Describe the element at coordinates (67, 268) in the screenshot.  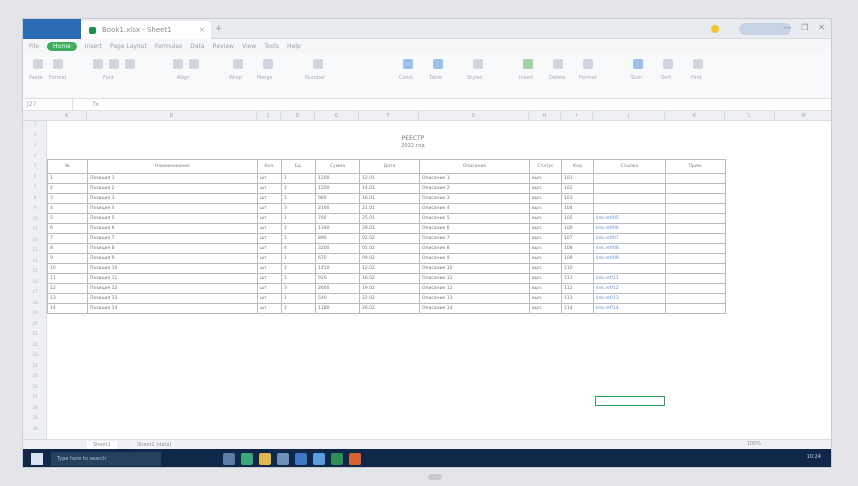
I see `table-cell: 10` at that location.